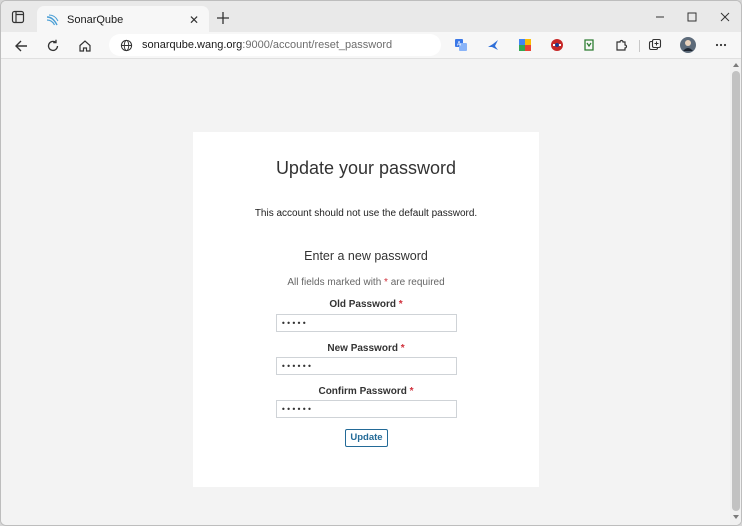 The image size is (742, 526). I want to click on tab-title: SonarQube, so click(95, 19).